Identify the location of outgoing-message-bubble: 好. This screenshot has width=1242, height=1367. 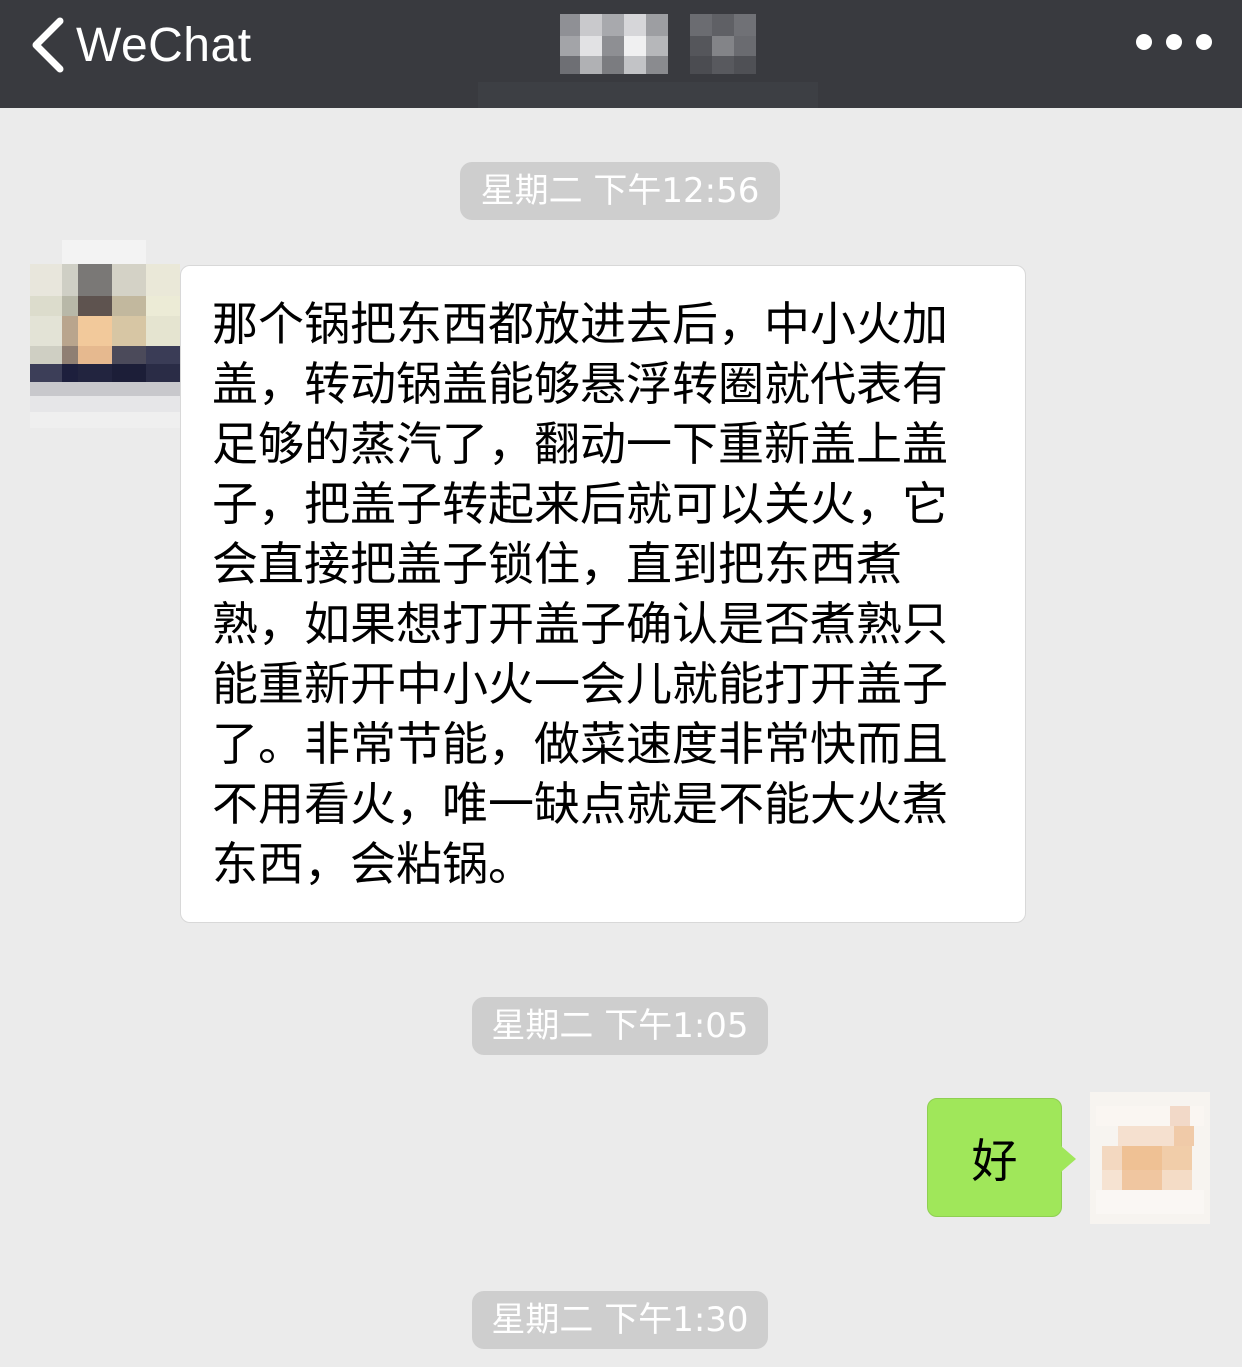
(994, 1157).